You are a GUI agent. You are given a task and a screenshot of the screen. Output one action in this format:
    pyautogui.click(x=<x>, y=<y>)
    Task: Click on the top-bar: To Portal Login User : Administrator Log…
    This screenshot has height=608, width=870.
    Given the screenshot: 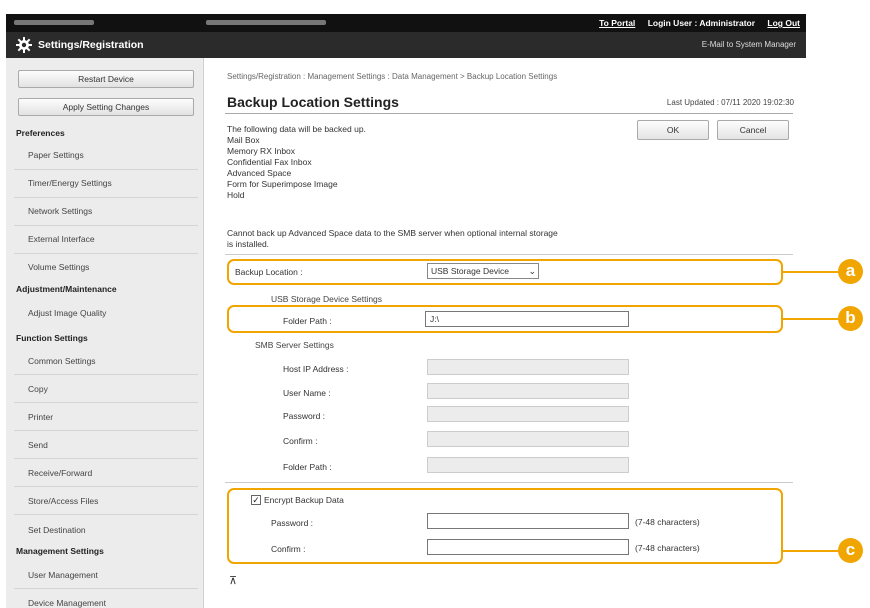 What is the action you would take?
    pyautogui.click(x=406, y=23)
    